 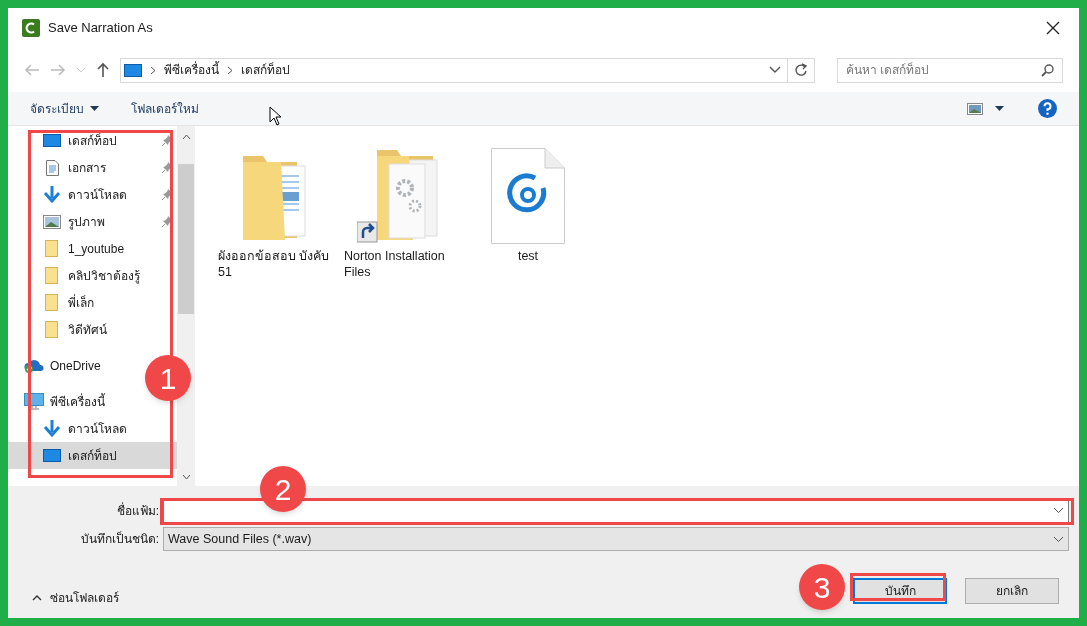 I want to click on help-icon, so click(x=1047, y=108).